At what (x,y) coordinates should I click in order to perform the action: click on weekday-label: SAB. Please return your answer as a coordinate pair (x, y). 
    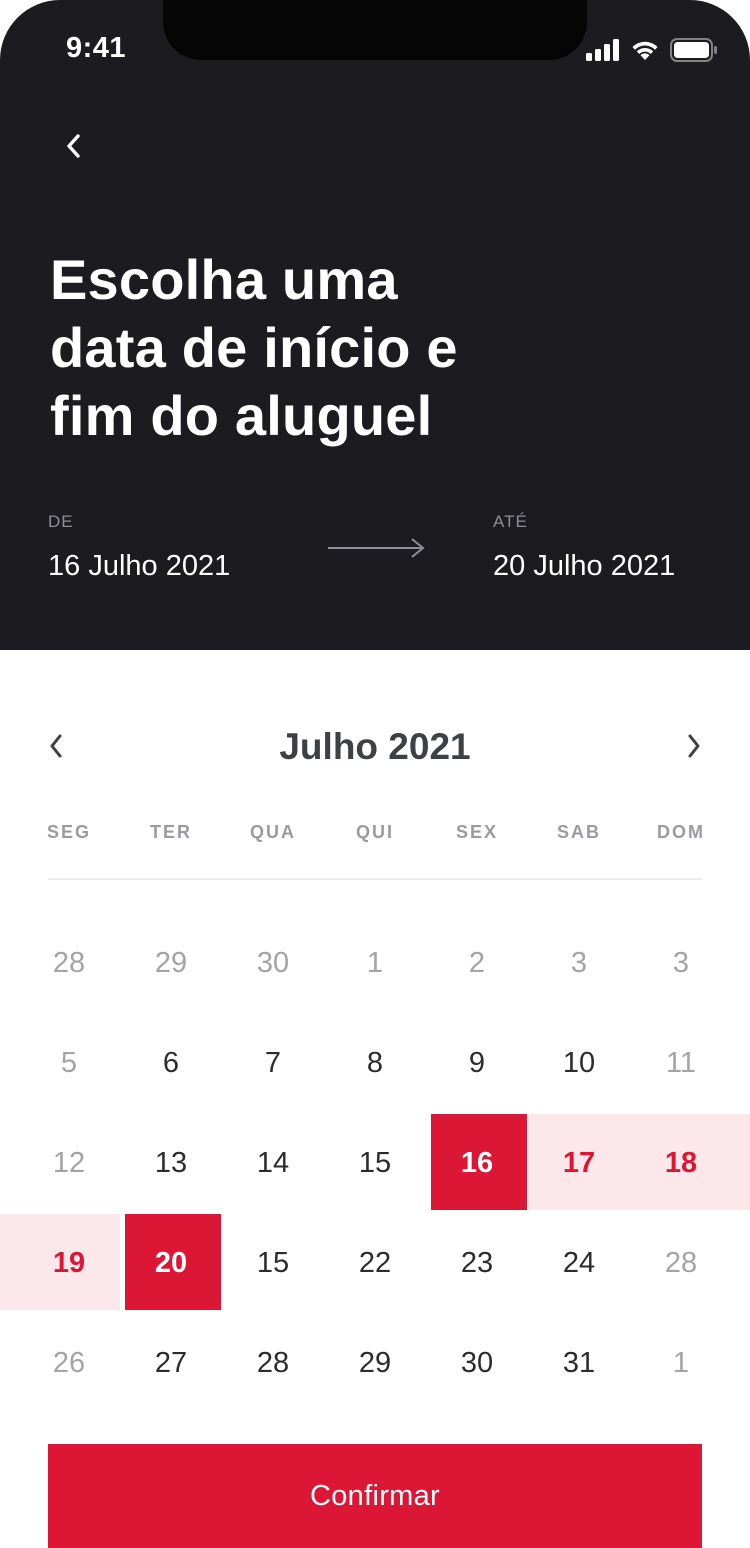
    Looking at the image, I should click on (578, 832).